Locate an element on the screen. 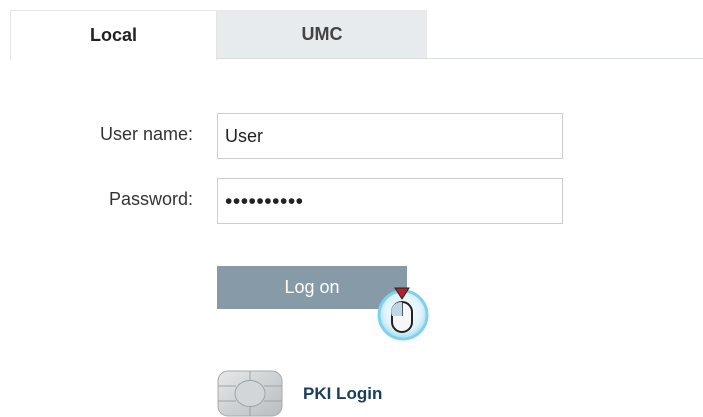 The image size is (703, 417). username-field: User is located at coordinates (390, 136).